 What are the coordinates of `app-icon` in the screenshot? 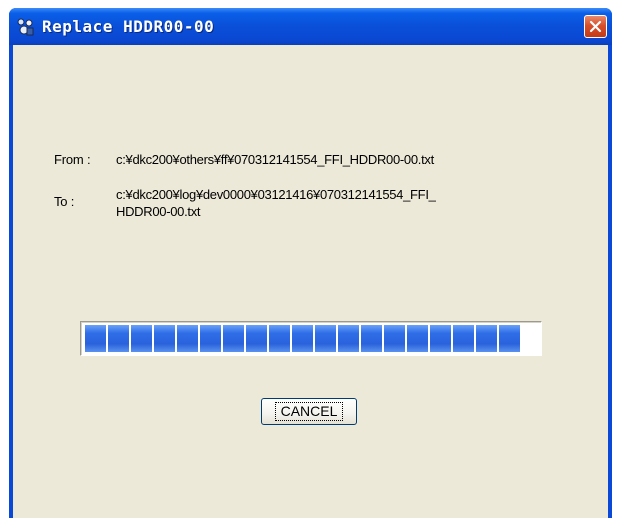 It's located at (25, 27).